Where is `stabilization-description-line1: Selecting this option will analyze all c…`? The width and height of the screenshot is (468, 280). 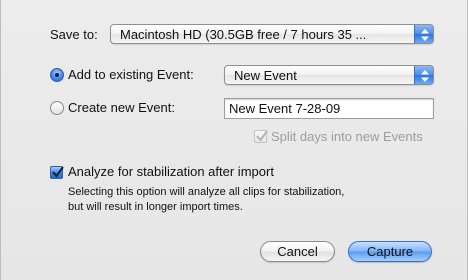 stabilization-description-line1: Selecting this option will analyze all c… is located at coordinates (206, 192).